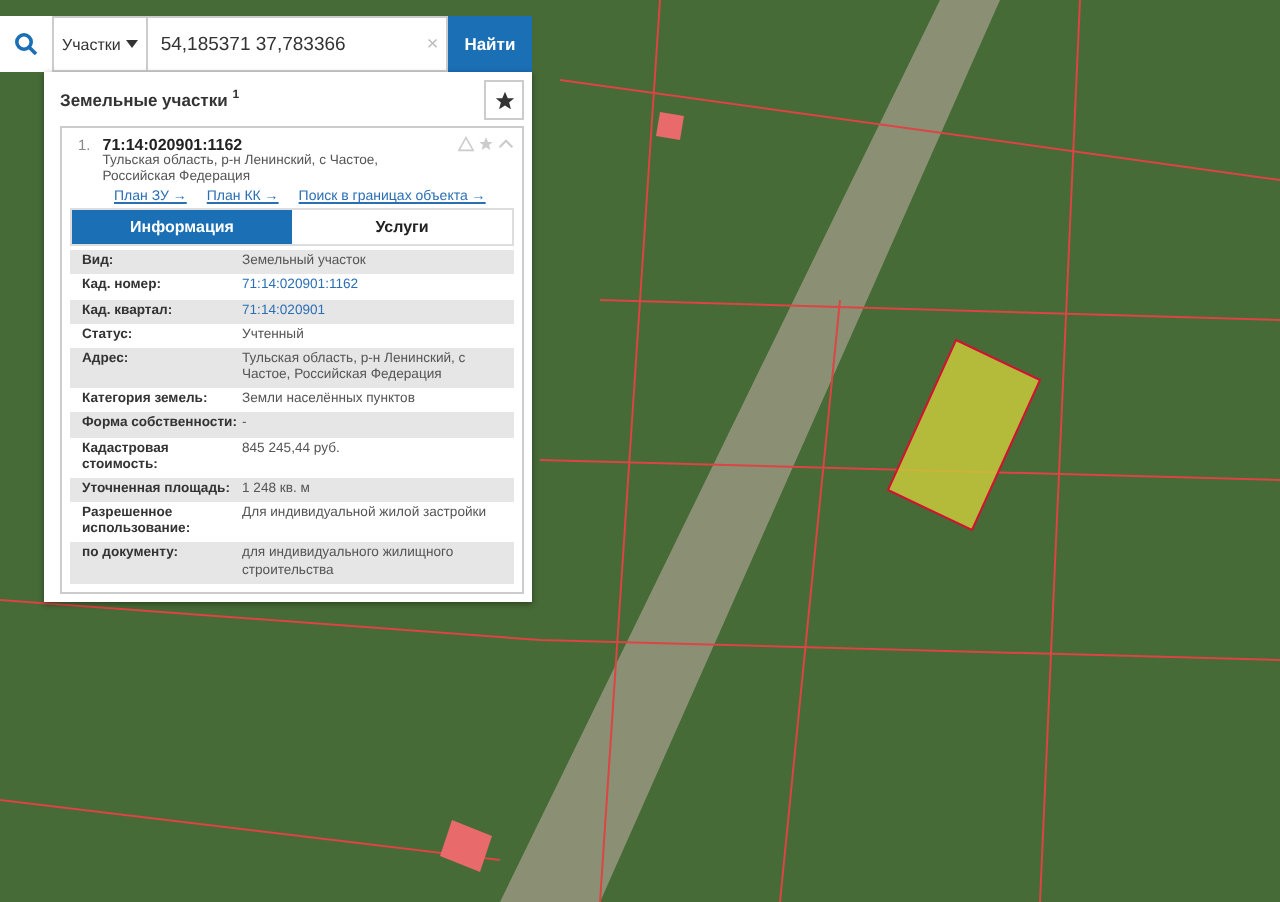  What do you see at coordinates (150, 100) in the screenshot?
I see `panel-title: Земельные участки $^{1}$` at bounding box center [150, 100].